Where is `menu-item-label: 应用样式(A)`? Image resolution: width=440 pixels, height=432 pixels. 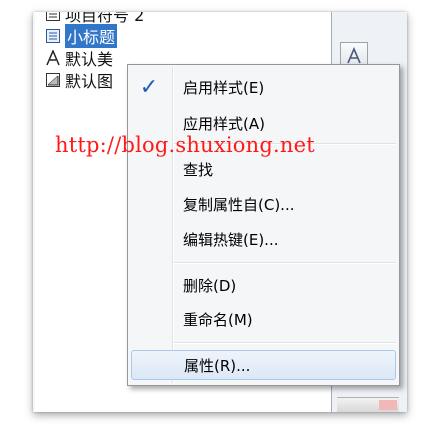 menu-item-label: 应用样式(A) is located at coordinates (224, 123).